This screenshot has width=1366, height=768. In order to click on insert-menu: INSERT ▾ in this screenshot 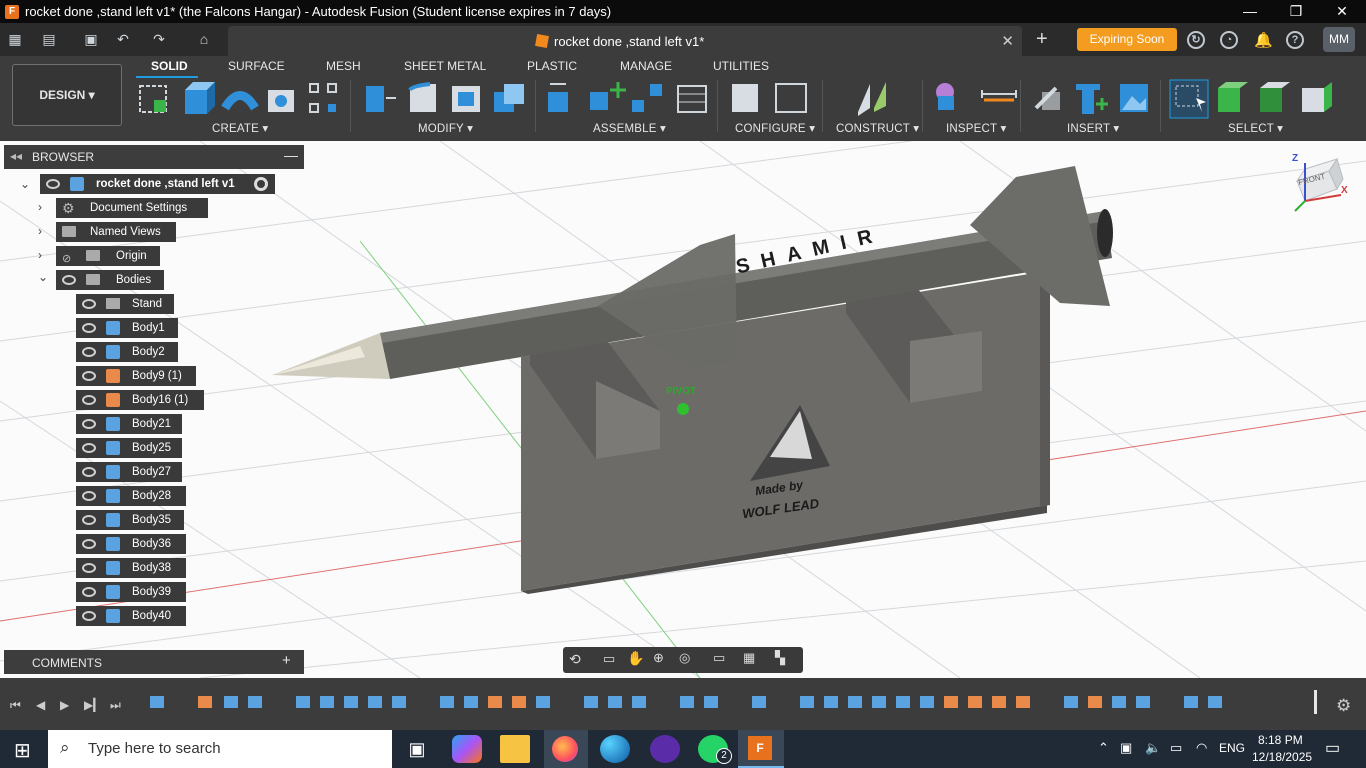, I will do `click(1093, 128)`.